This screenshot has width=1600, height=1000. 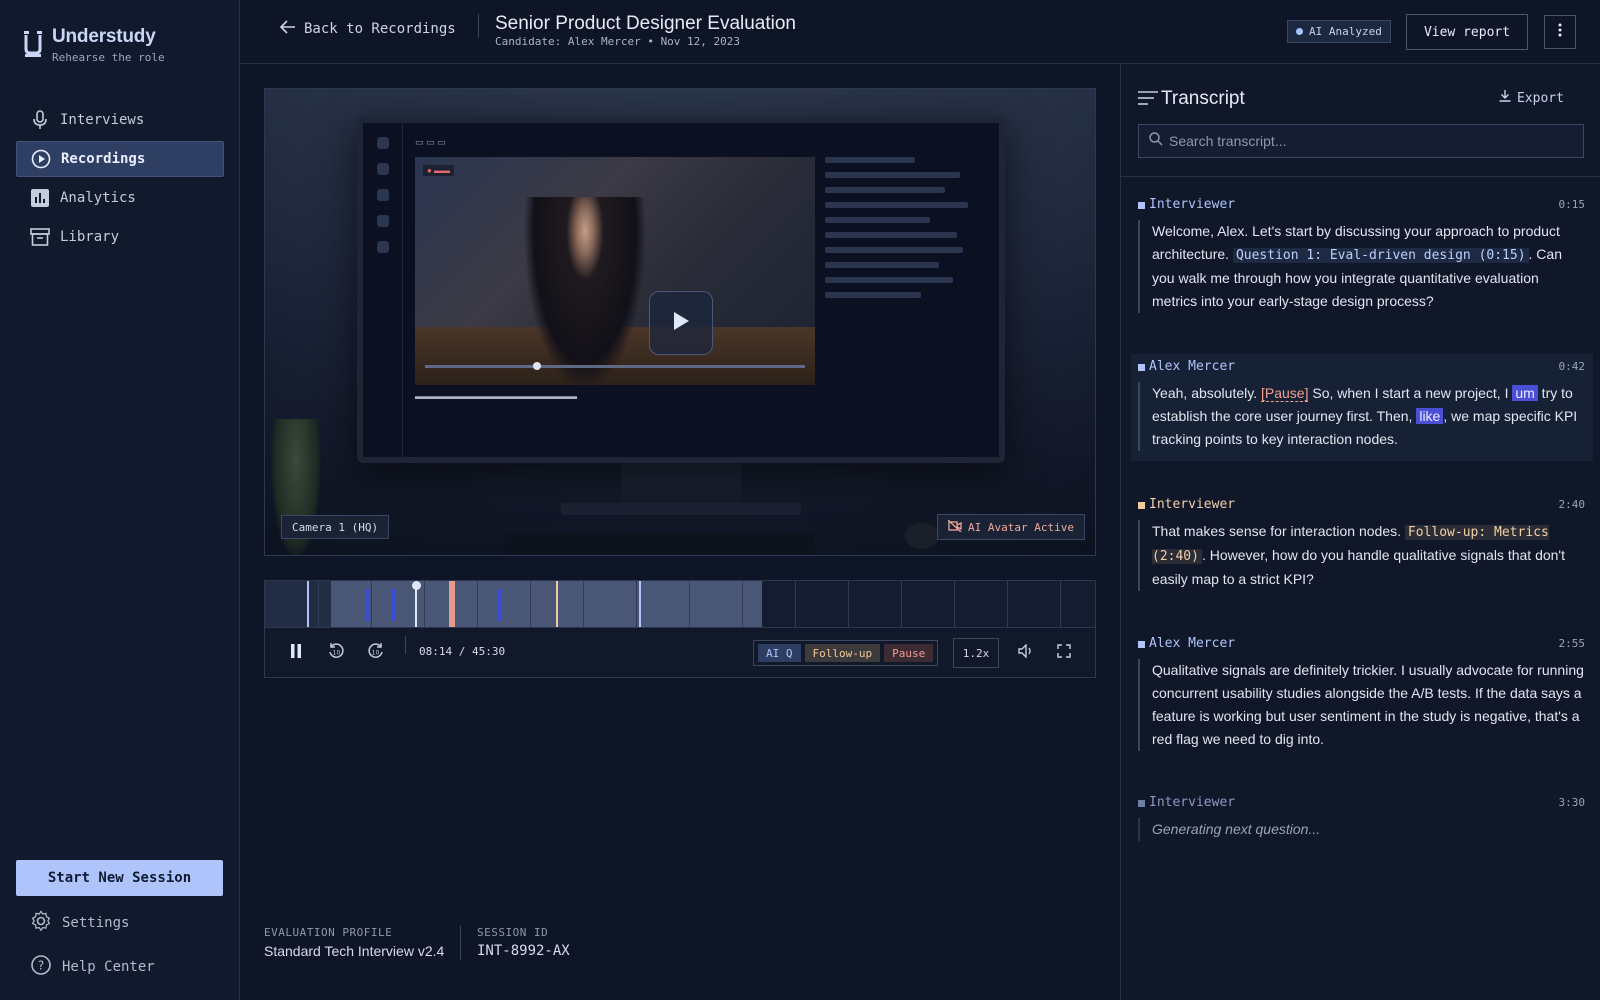 I want to click on more-options-button, so click(x=1560, y=32).